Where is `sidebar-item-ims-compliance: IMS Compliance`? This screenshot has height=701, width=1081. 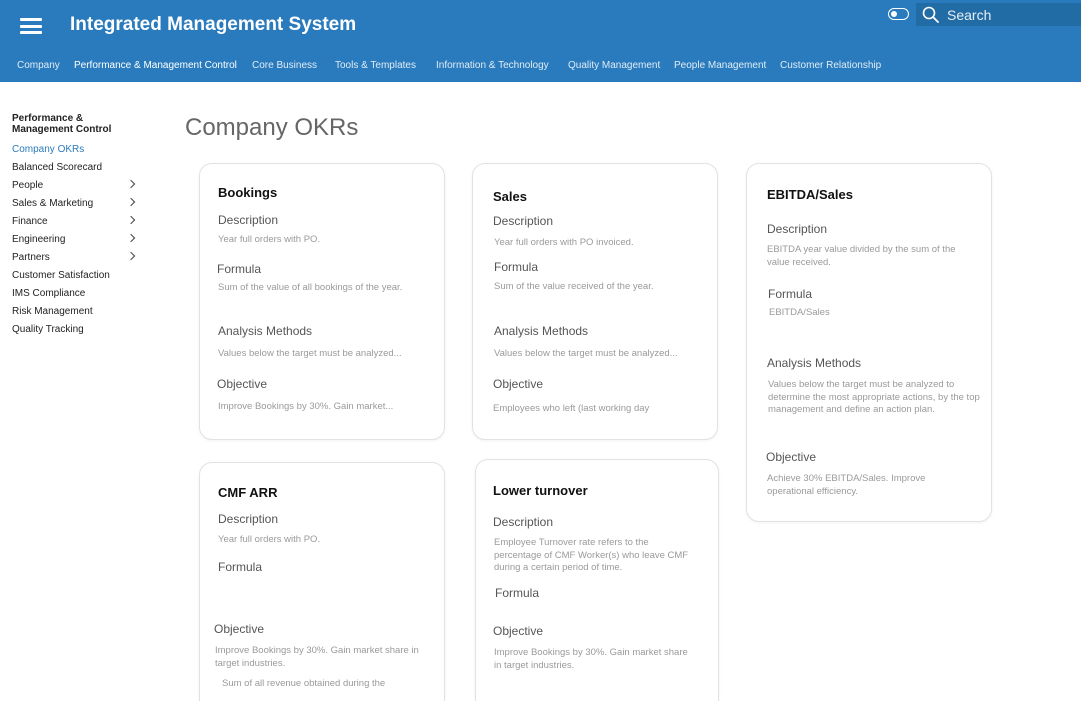
sidebar-item-ims-compliance: IMS Compliance is located at coordinates (77, 296).